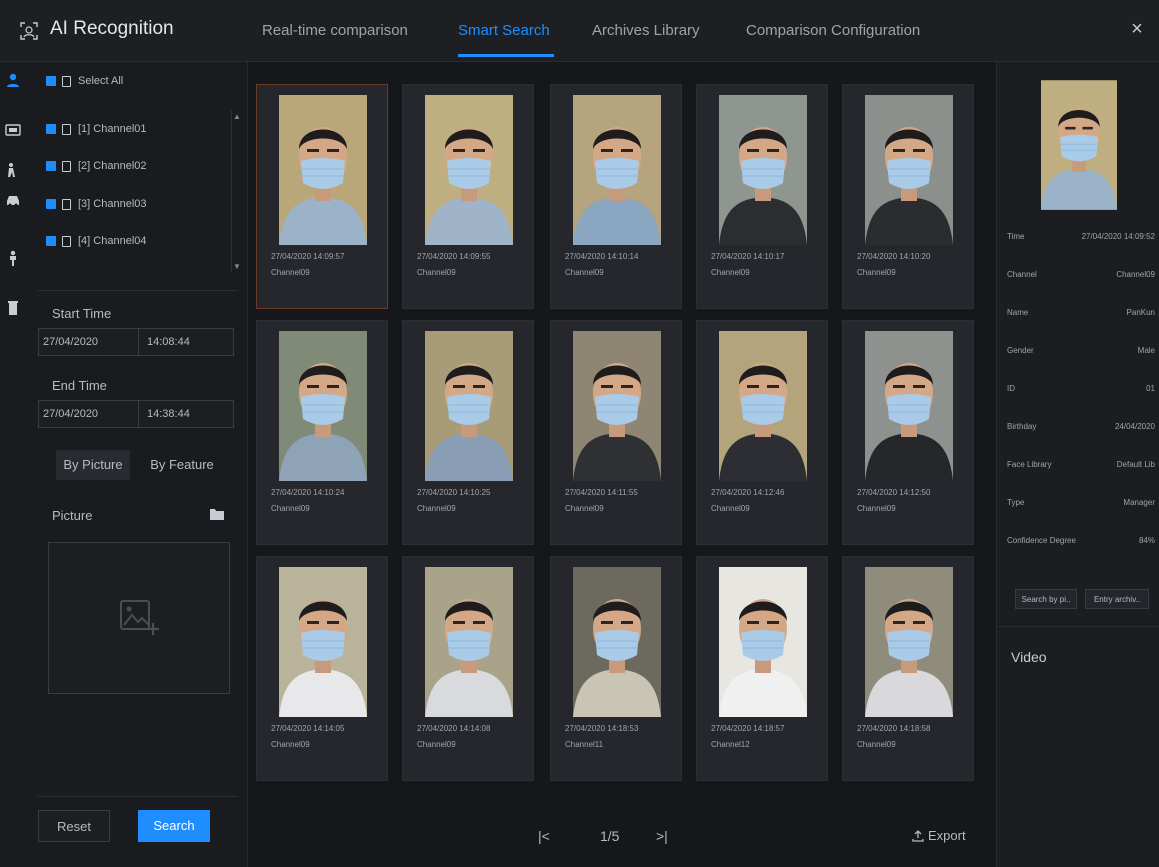 Image resolution: width=1159 pixels, height=867 pixels. I want to click on reset-button: Reset, so click(74, 826).